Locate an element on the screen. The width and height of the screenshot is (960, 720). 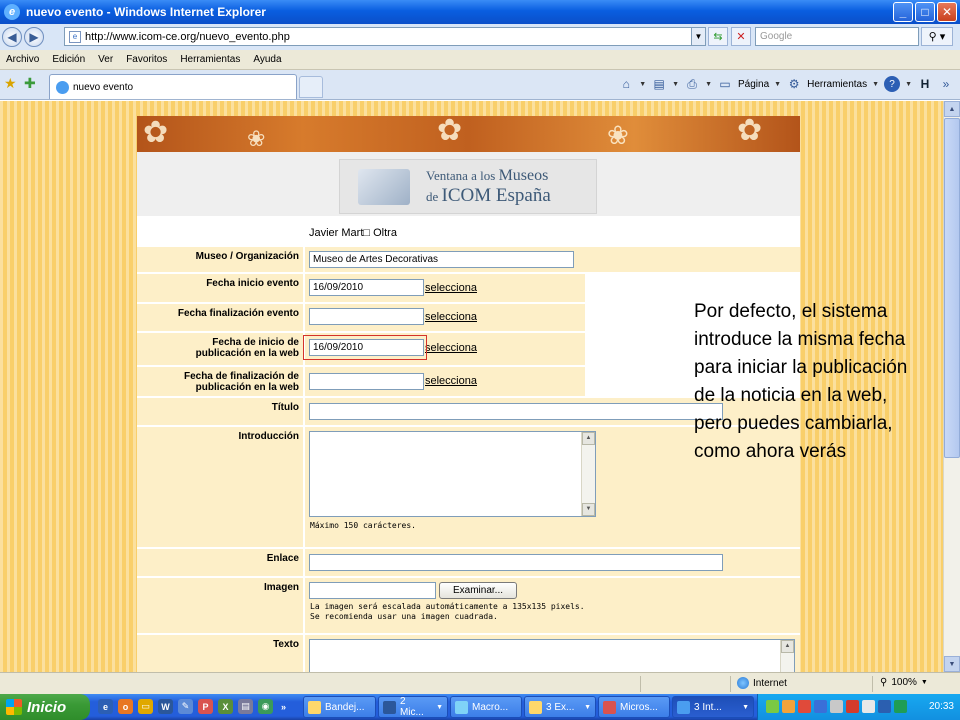
tab-nuevo-evento: nuevo evento is located at coordinates (173, 86).